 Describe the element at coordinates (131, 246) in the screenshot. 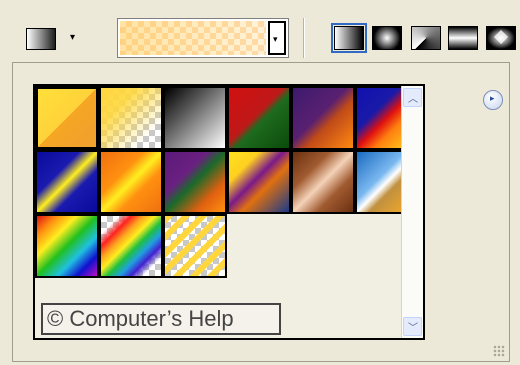

I see `gradient-preset-transparent-rainbow` at that location.